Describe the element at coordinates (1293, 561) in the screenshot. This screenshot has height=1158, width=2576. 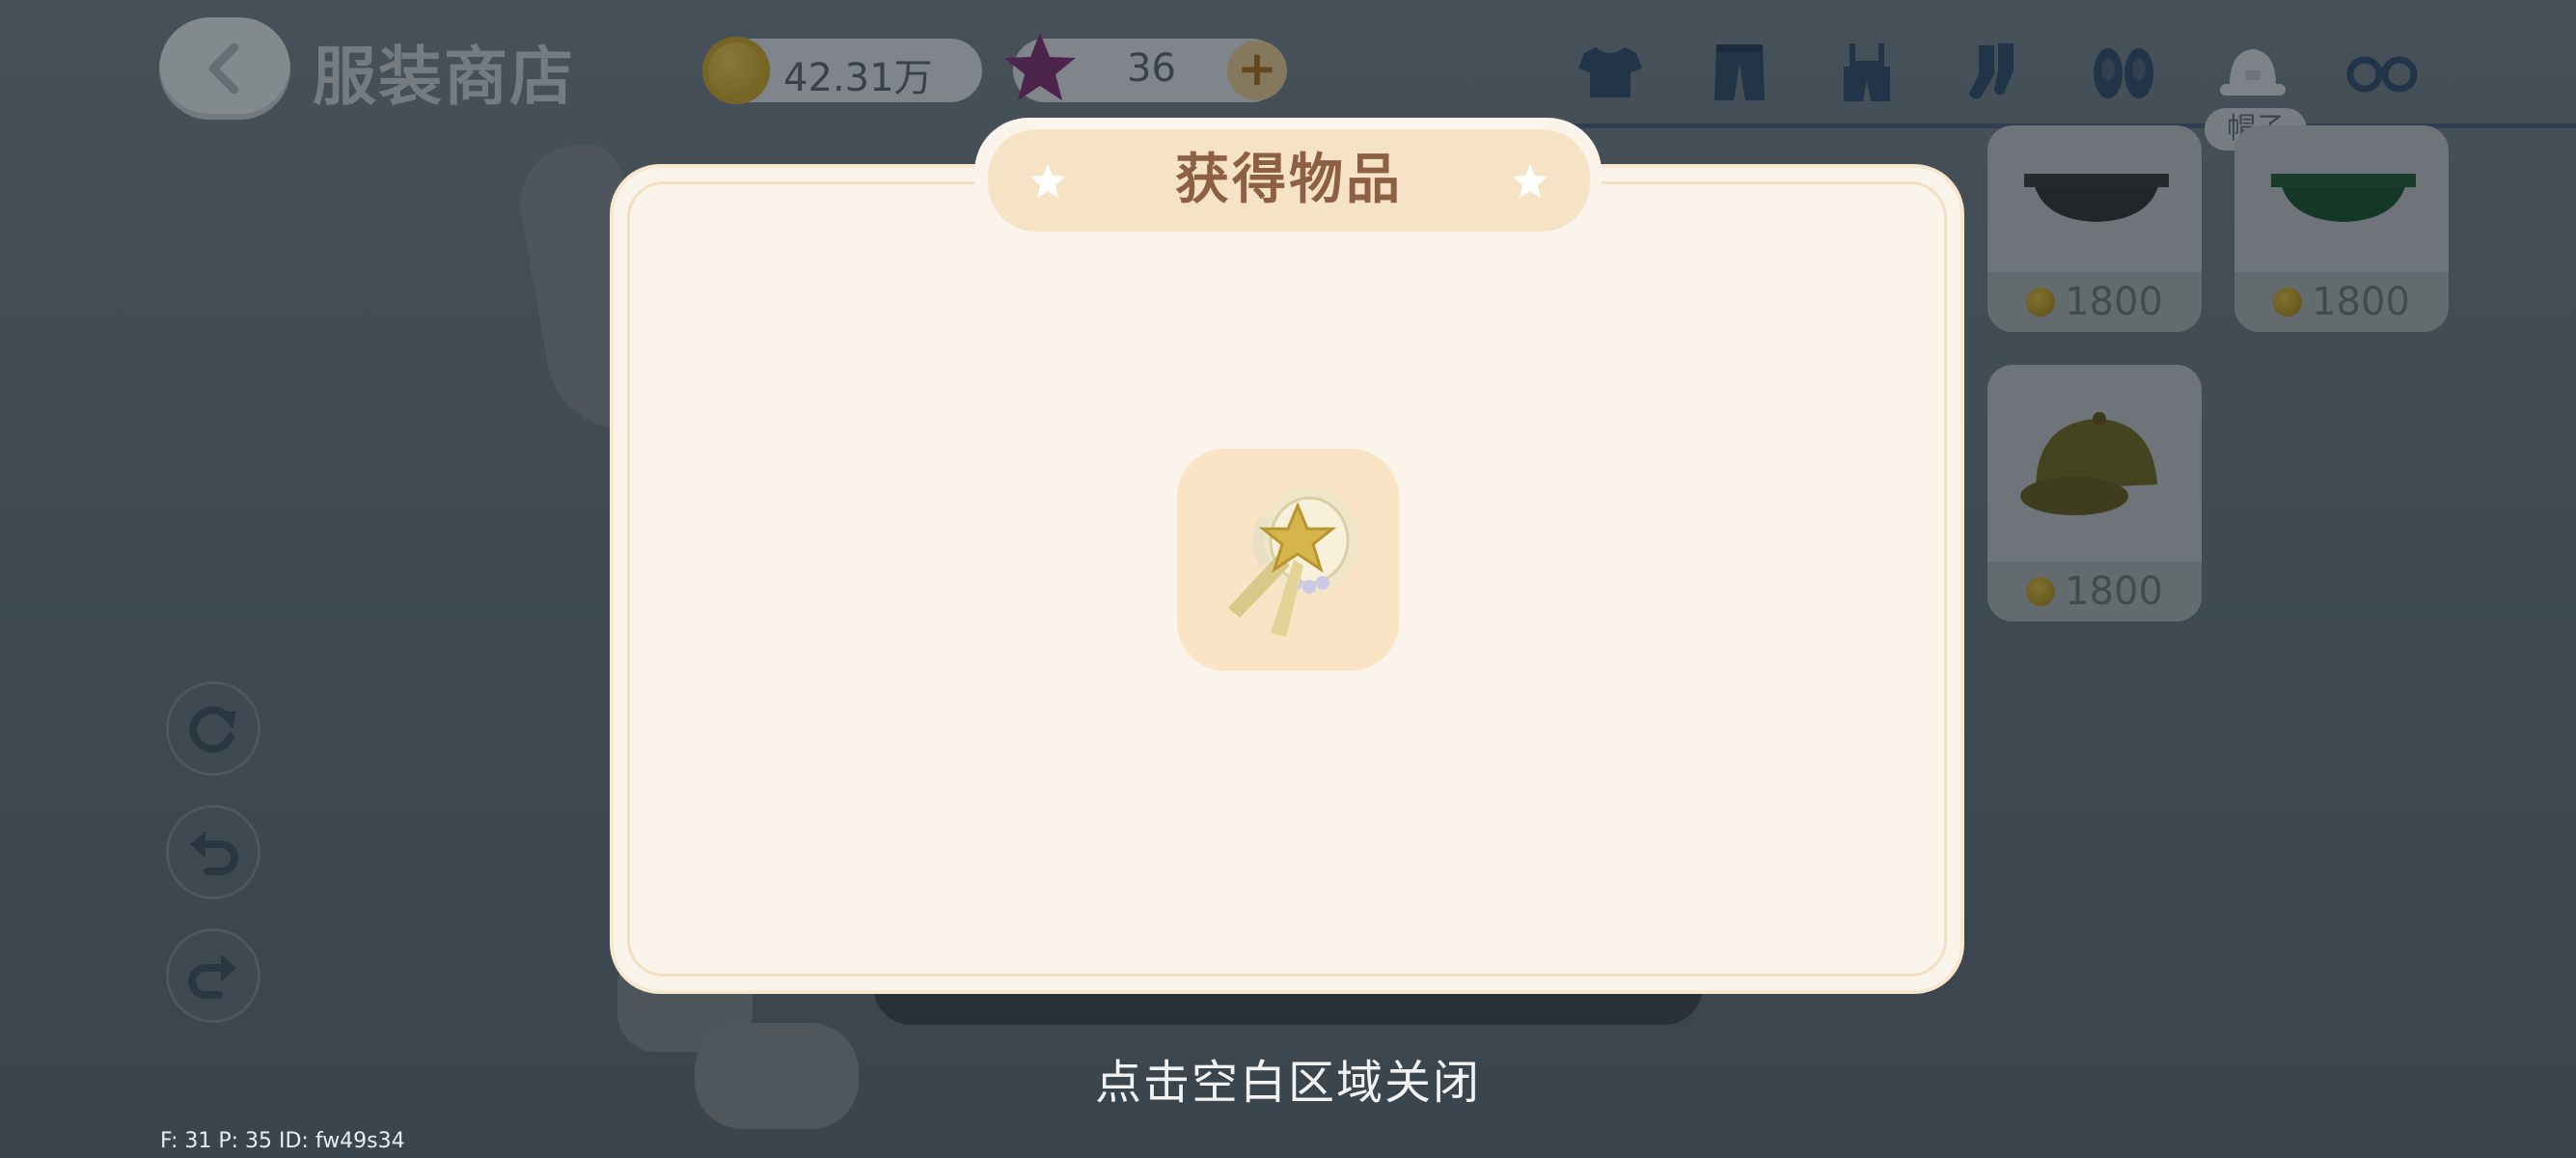
I see `star-hairpin-icon` at that location.